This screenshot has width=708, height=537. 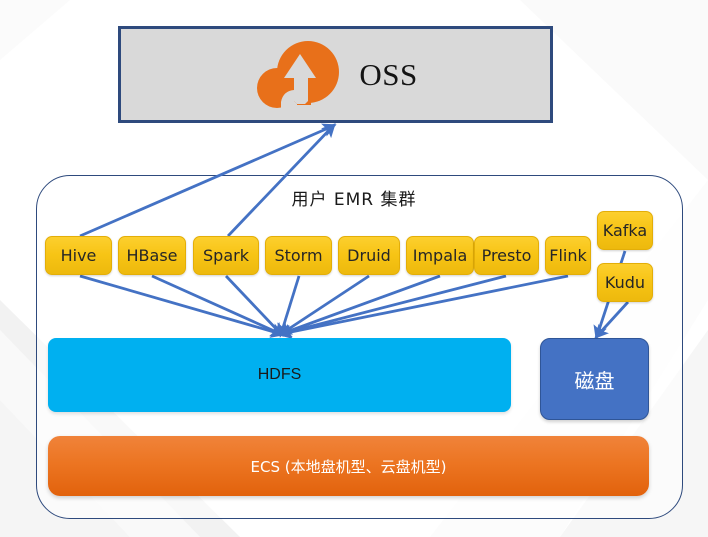 I want to click on oss-label: OSS, so click(x=388, y=74).